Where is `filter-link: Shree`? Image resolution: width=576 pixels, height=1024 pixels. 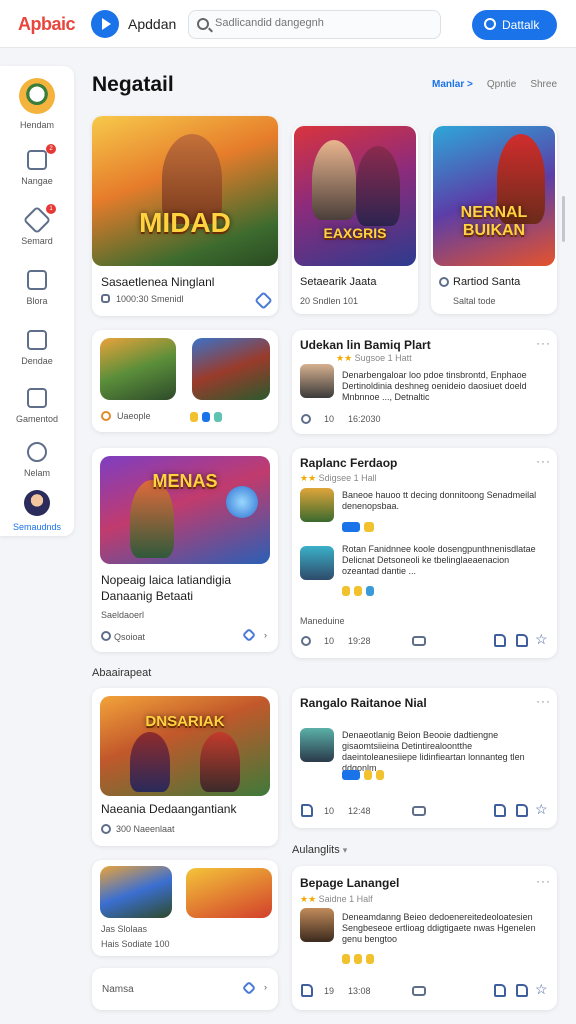 filter-link: Shree is located at coordinates (543, 84).